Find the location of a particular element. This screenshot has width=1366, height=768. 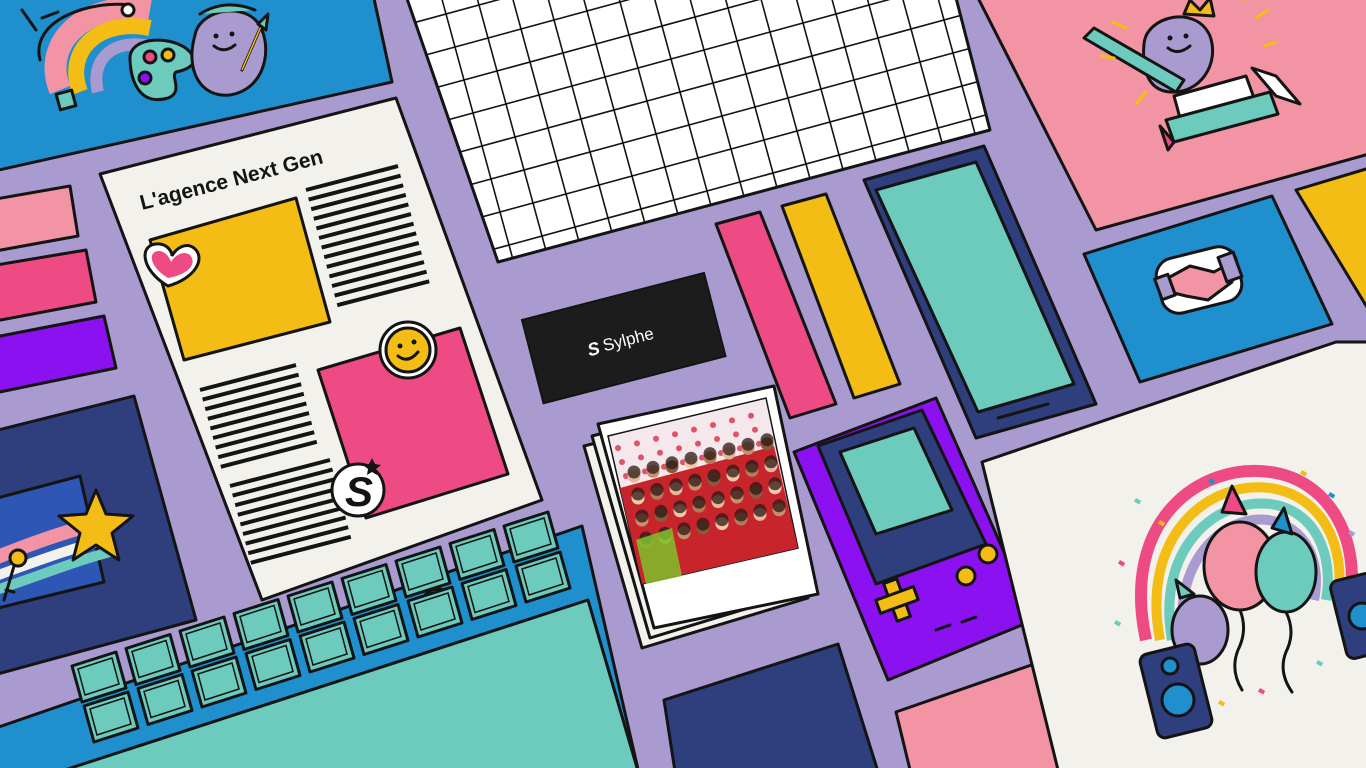

console-b-button is located at coordinates (988, 554).